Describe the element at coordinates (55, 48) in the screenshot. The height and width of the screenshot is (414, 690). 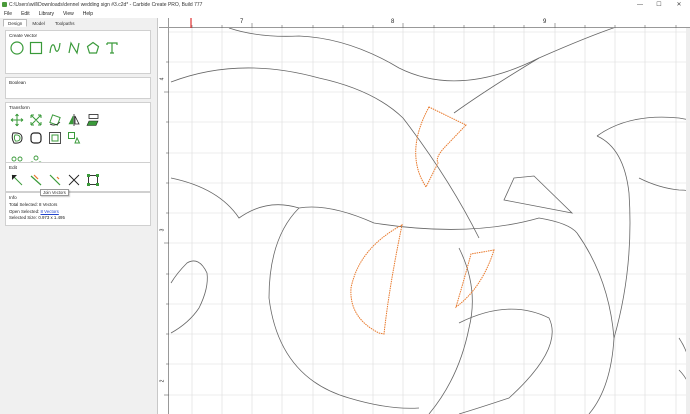
I see `curve-icon` at that location.